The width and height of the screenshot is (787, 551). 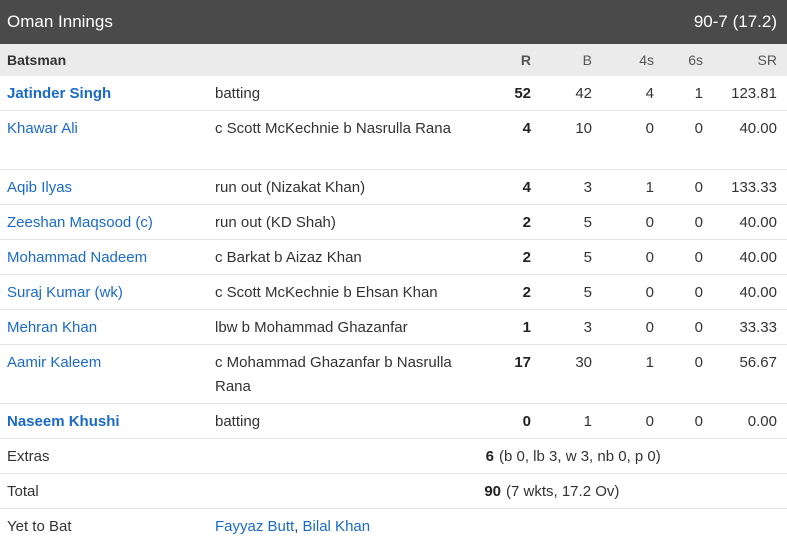 I want to click on batsman-row: Naseem Khushi batting 0 1 0 0 0.00, so click(x=393, y=421).